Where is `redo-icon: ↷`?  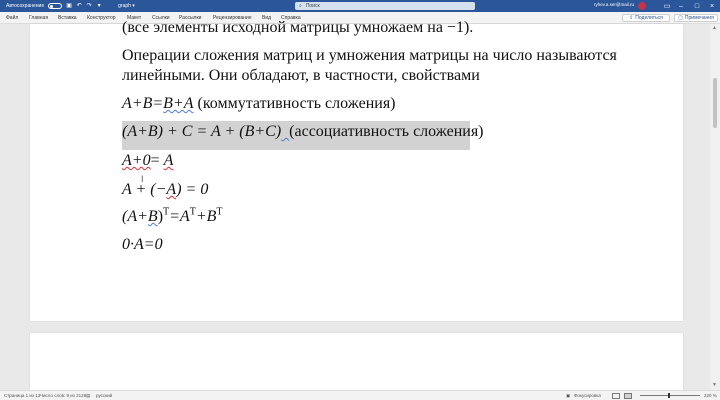
redo-icon: ↷ is located at coordinates (89, 6).